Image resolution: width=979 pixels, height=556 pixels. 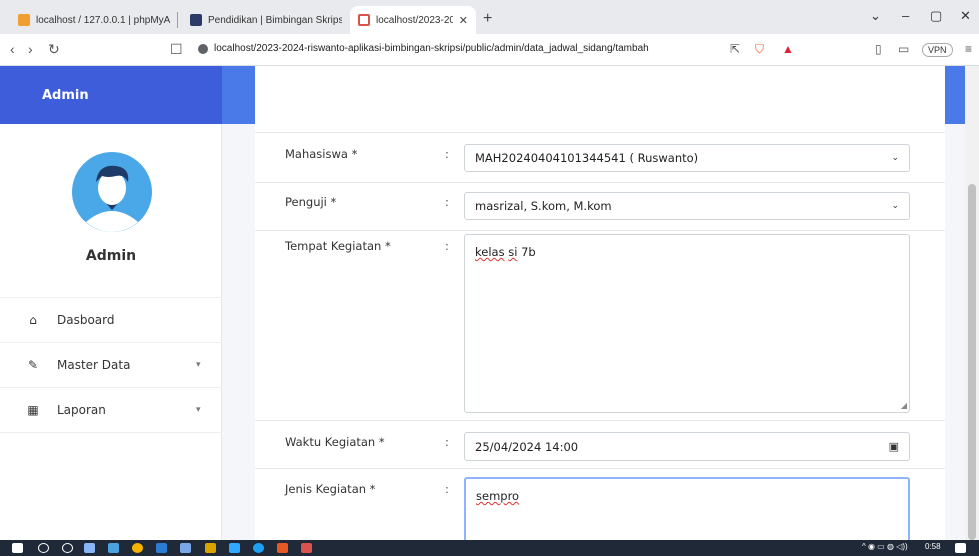 I want to click on sidebar-item-dasboard: ⌂ Dasboard, so click(x=111, y=320).